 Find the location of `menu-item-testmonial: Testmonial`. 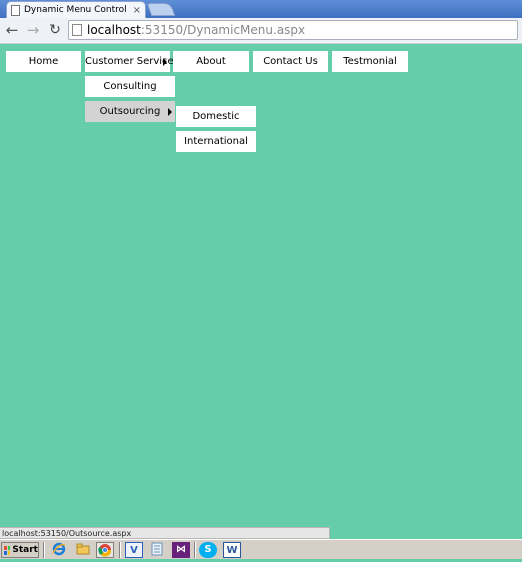

menu-item-testmonial: Testmonial is located at coordinates (370, 61).